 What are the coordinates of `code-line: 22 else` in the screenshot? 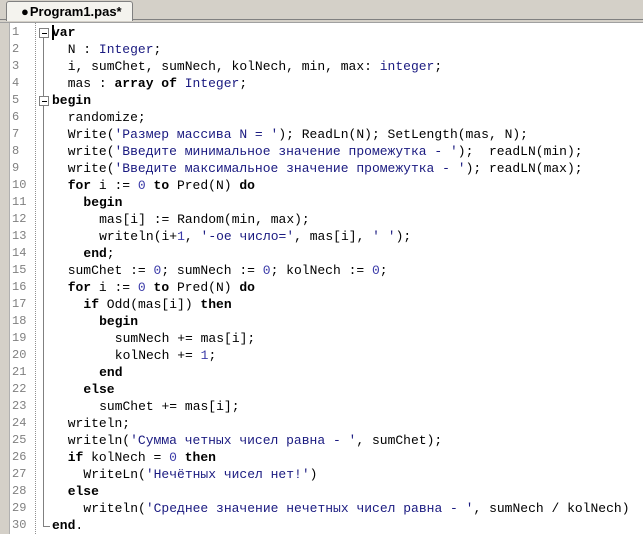 It's located at (321, 389).